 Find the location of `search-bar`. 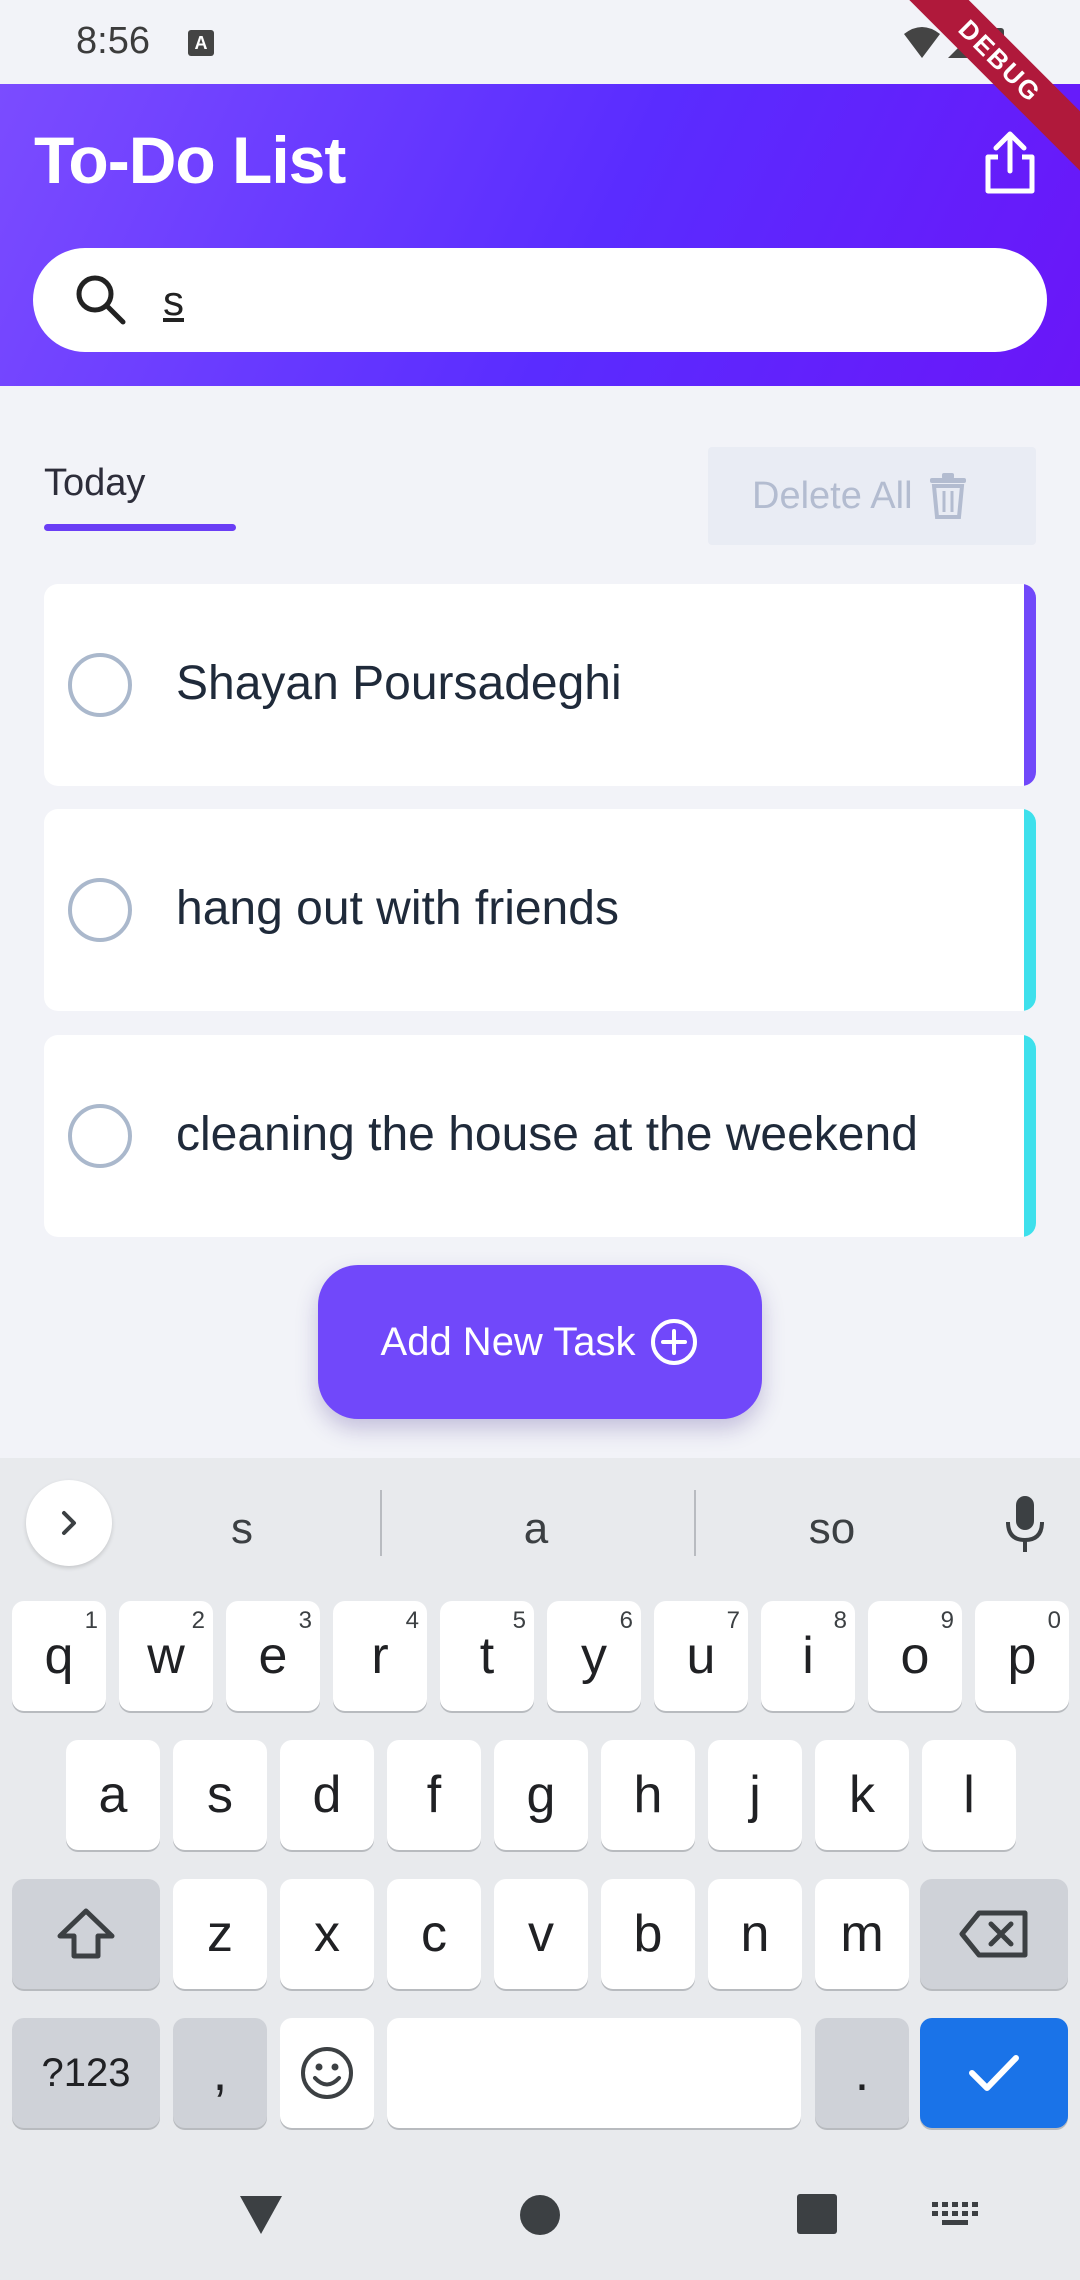

search-bar is located at coordinates (540, 300).